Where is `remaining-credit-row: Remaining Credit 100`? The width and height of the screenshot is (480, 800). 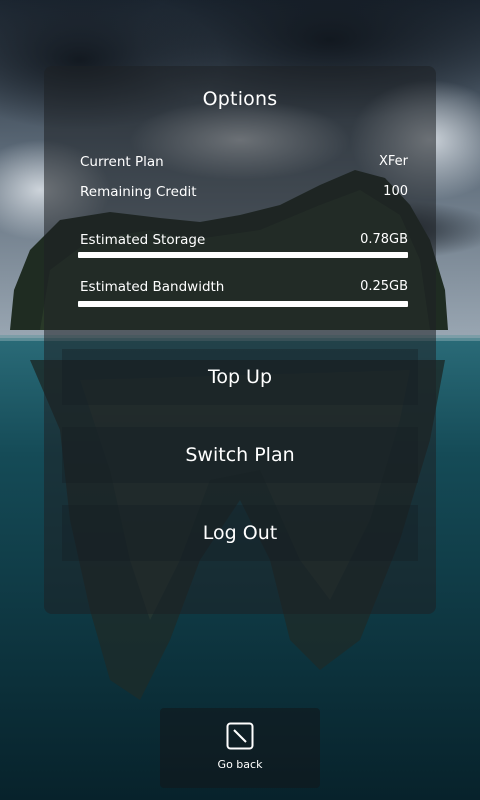
remaining-credit-row: Remaining Credit 100 is located at coordinates (244, 192).